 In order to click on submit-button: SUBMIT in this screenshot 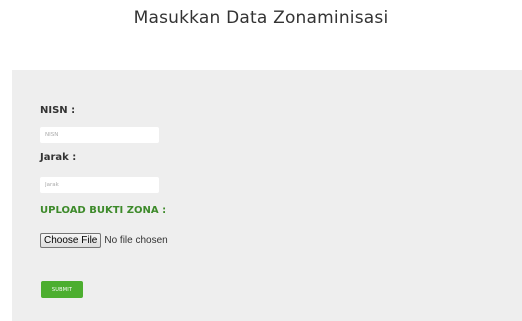, I will do `click(62, 289)`.